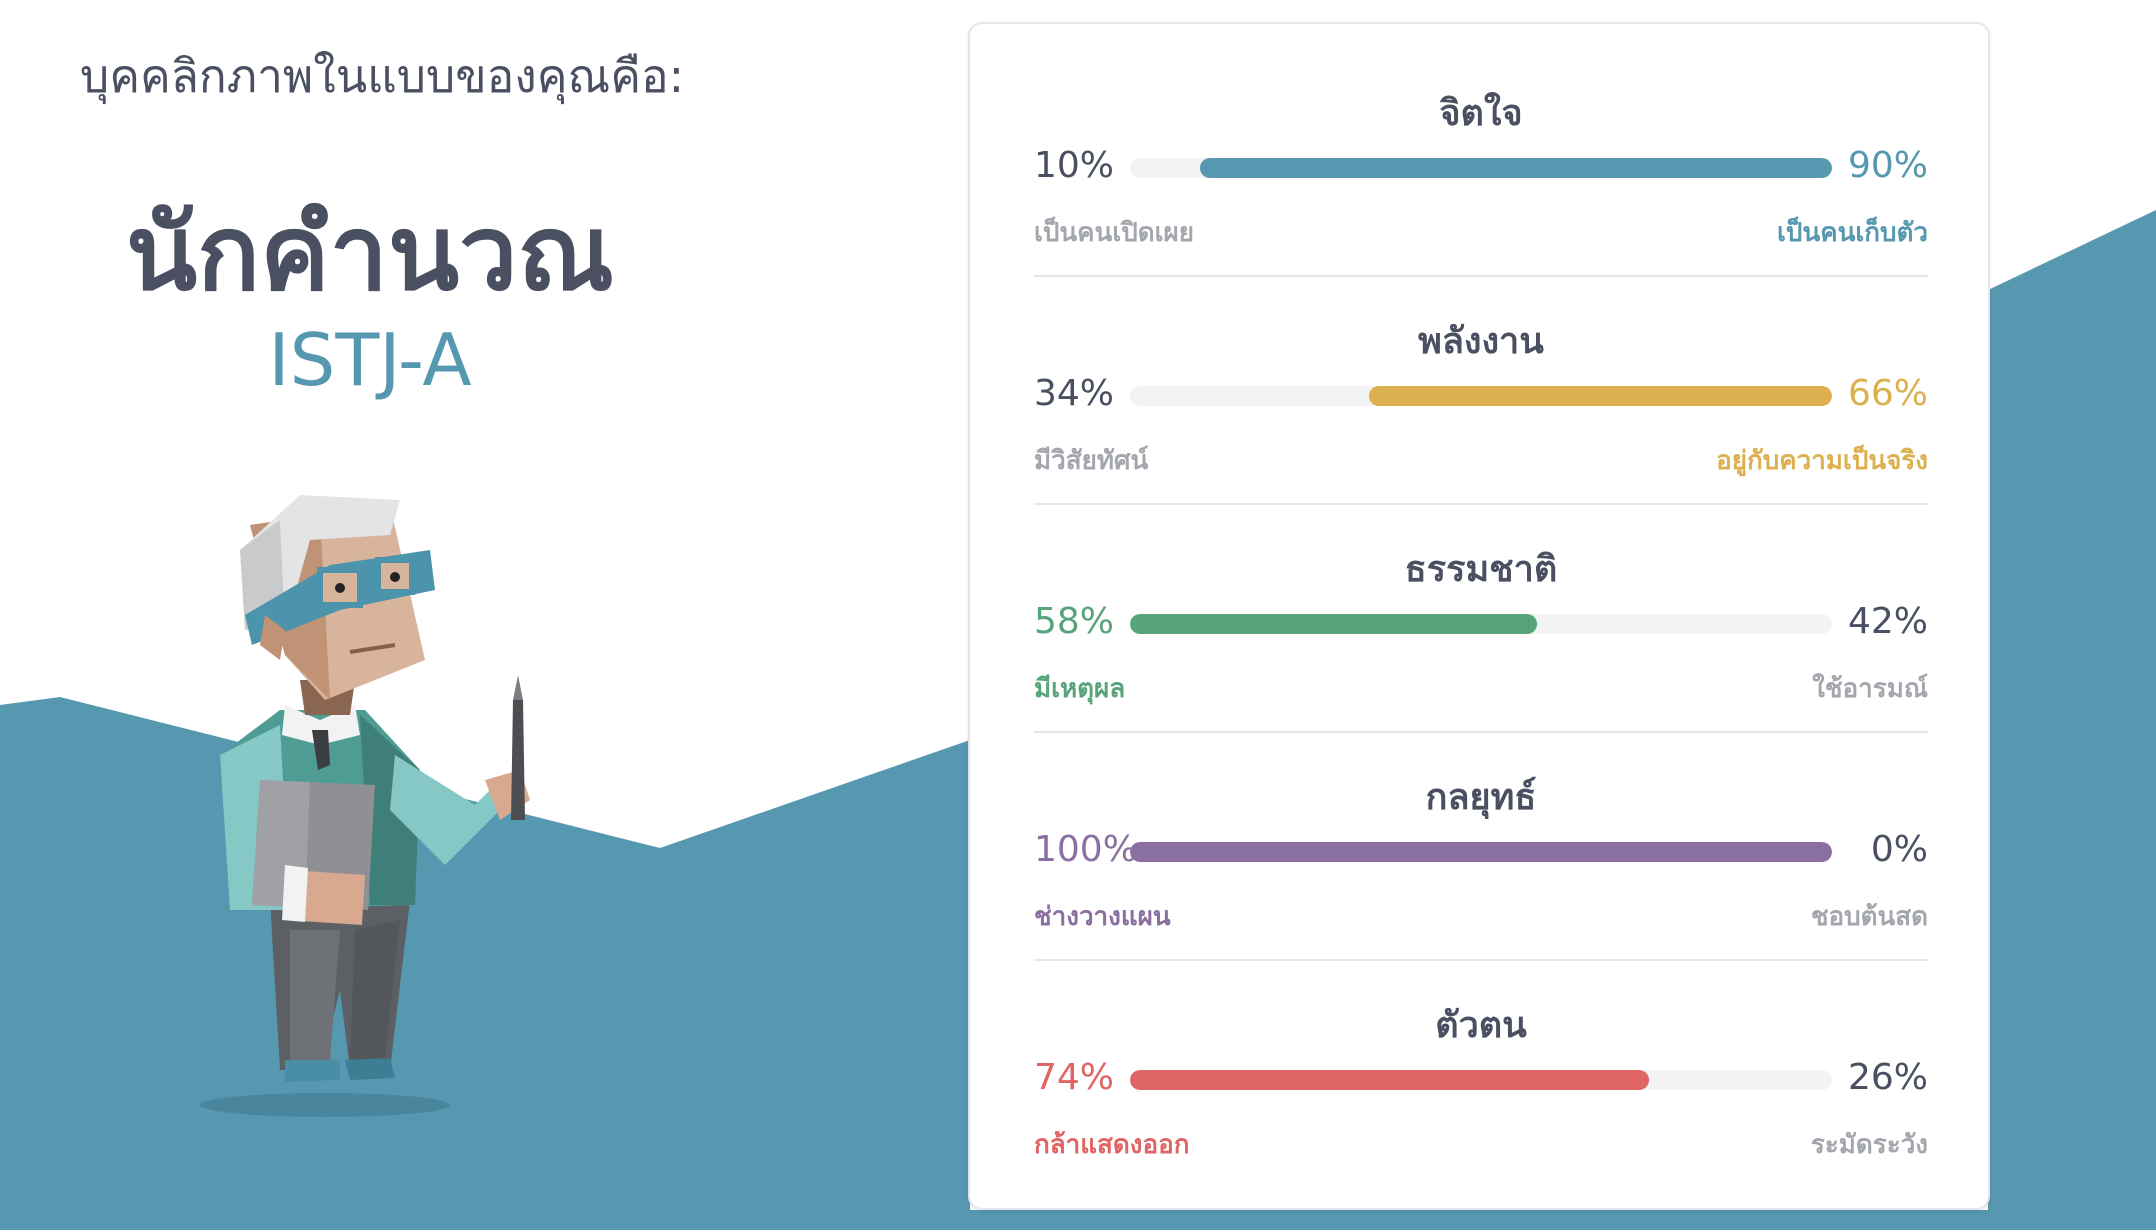 This screenshot has height=1230, width=2156. I want to click on left-trait-label: กล้าแสดงออก, so click(1112, 1145).